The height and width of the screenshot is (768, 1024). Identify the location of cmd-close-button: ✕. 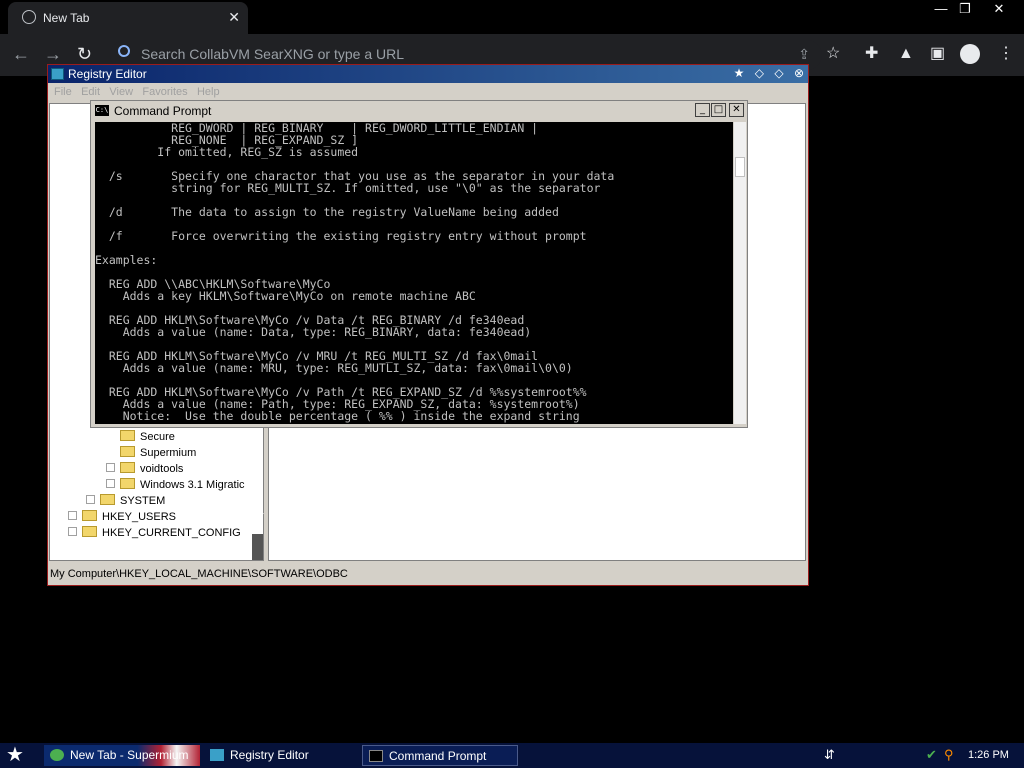
(736, 110).